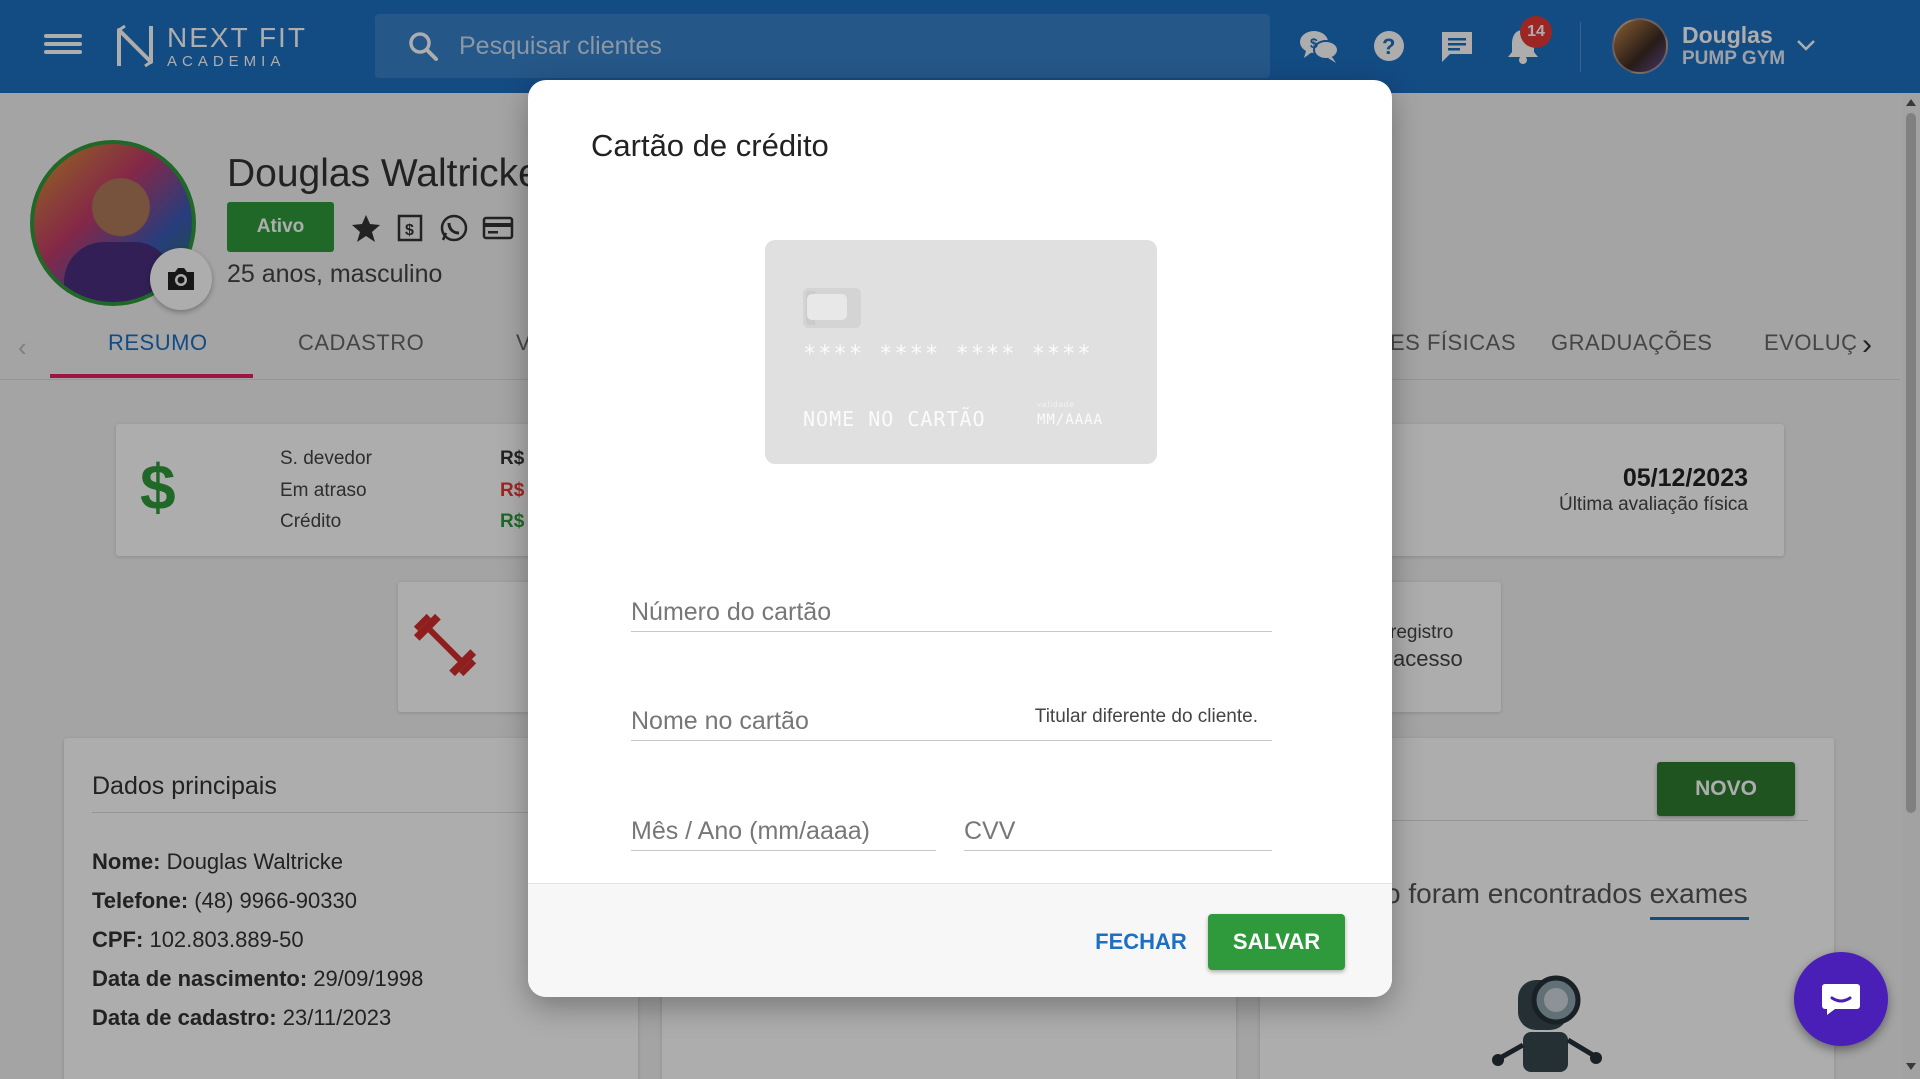  I want to click on expiry-field, so click(783, 828).